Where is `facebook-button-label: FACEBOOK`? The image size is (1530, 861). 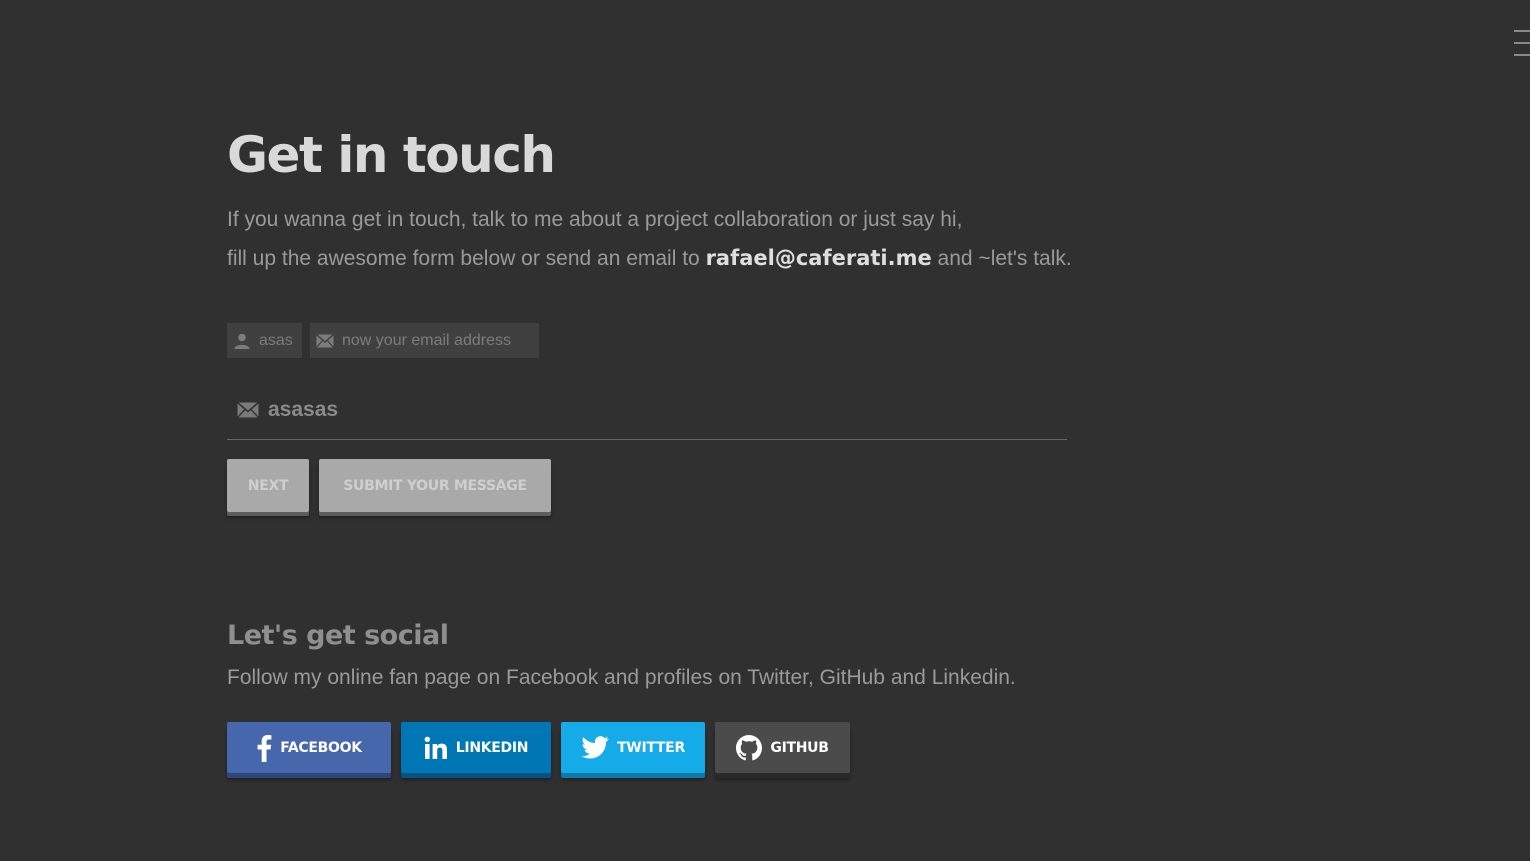 facebook-button-label: FACEBOOK is located at coordinates (321, 747).